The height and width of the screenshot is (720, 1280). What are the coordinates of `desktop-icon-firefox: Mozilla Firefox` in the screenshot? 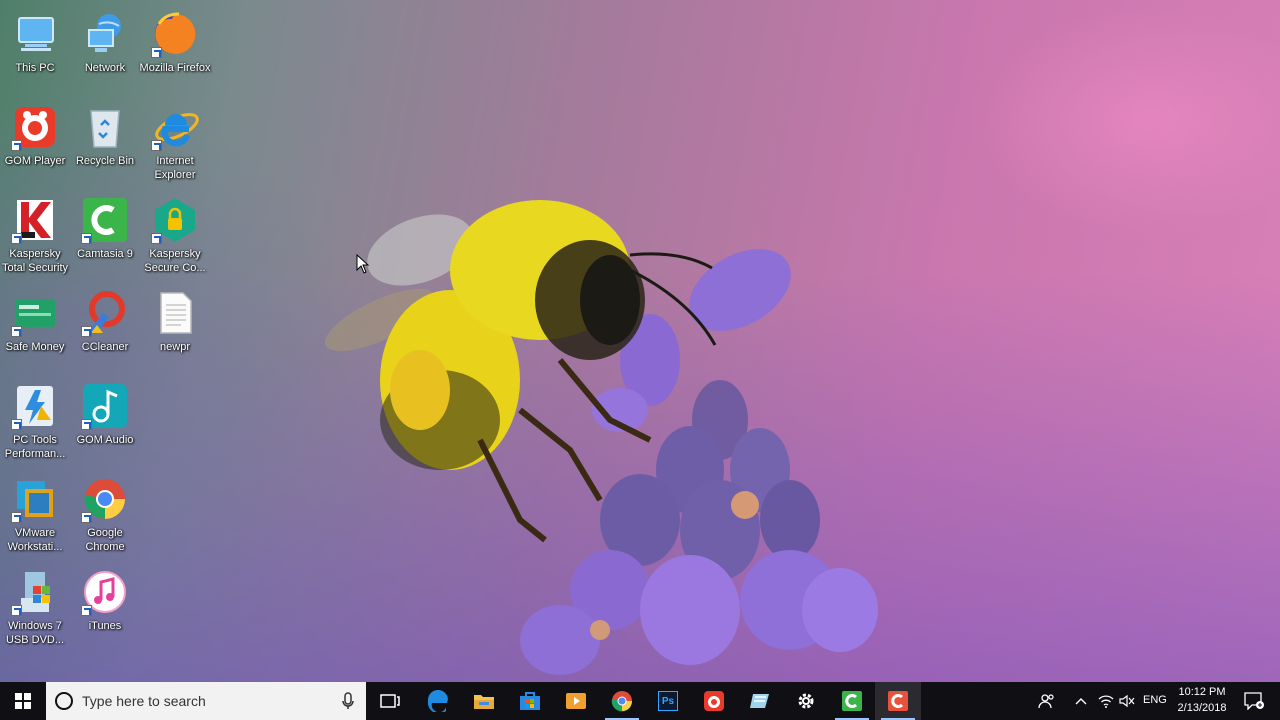 It's located at (175, 52).